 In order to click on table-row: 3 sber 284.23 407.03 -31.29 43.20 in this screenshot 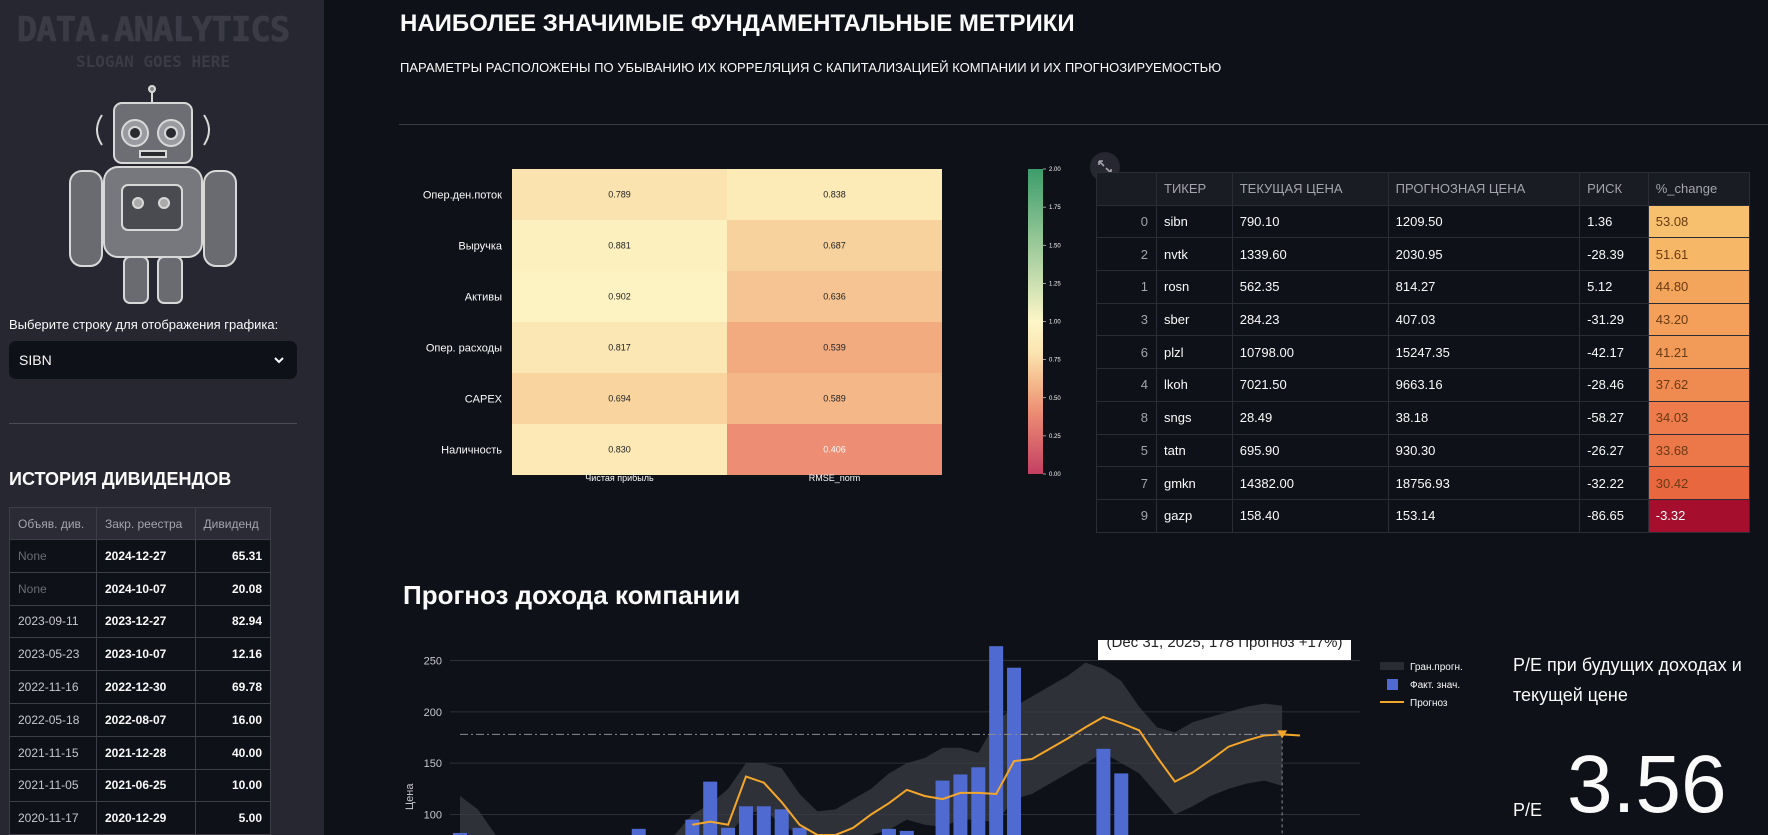, I will do `click(1423, 319)`.